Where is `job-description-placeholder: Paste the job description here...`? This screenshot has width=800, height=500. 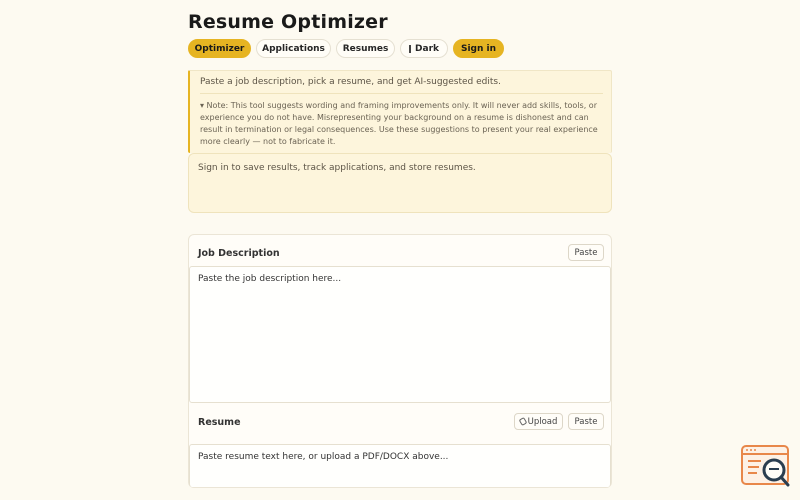
job-description-placeholder: Paste the job description here... is located at coordinates (270, 279).